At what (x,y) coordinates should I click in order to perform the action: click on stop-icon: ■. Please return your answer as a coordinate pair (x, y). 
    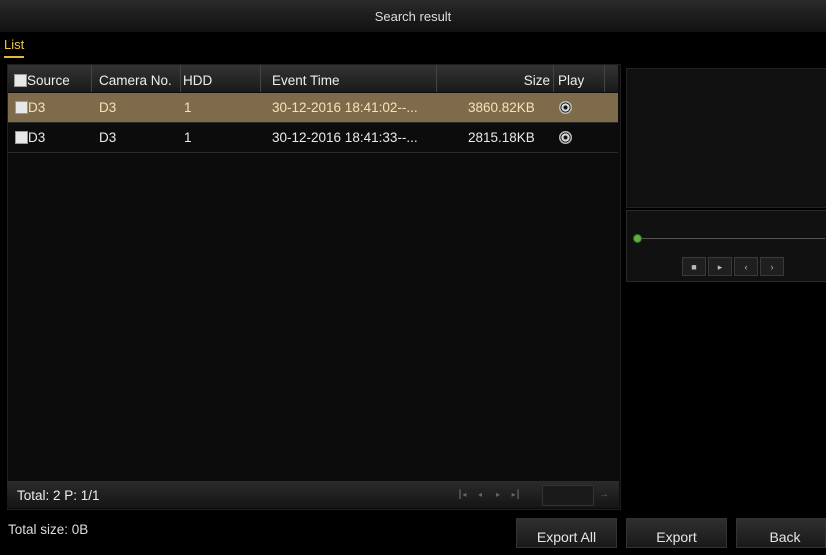
    Looking at the image, I should click on (694, 266).